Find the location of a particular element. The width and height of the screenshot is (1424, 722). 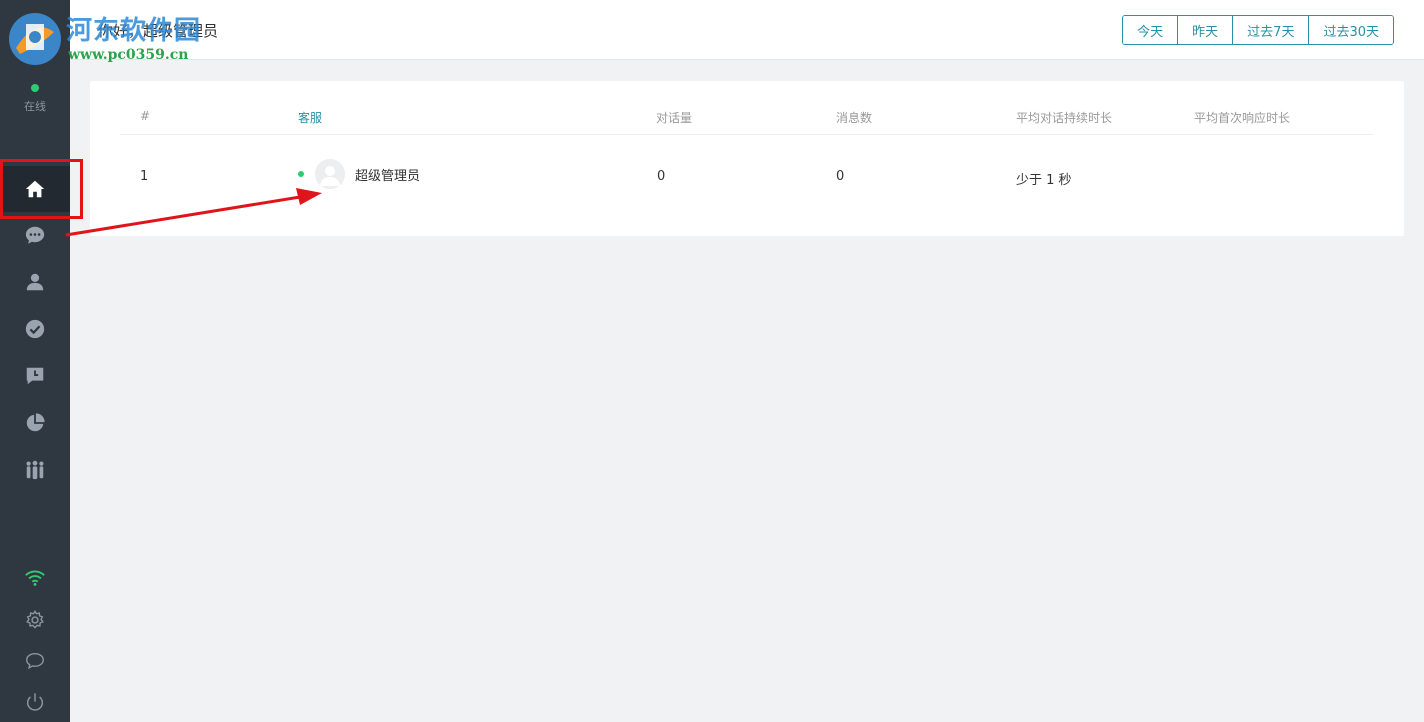

range-7days-button: 过去7天 is located at coordinates (1270, 30).